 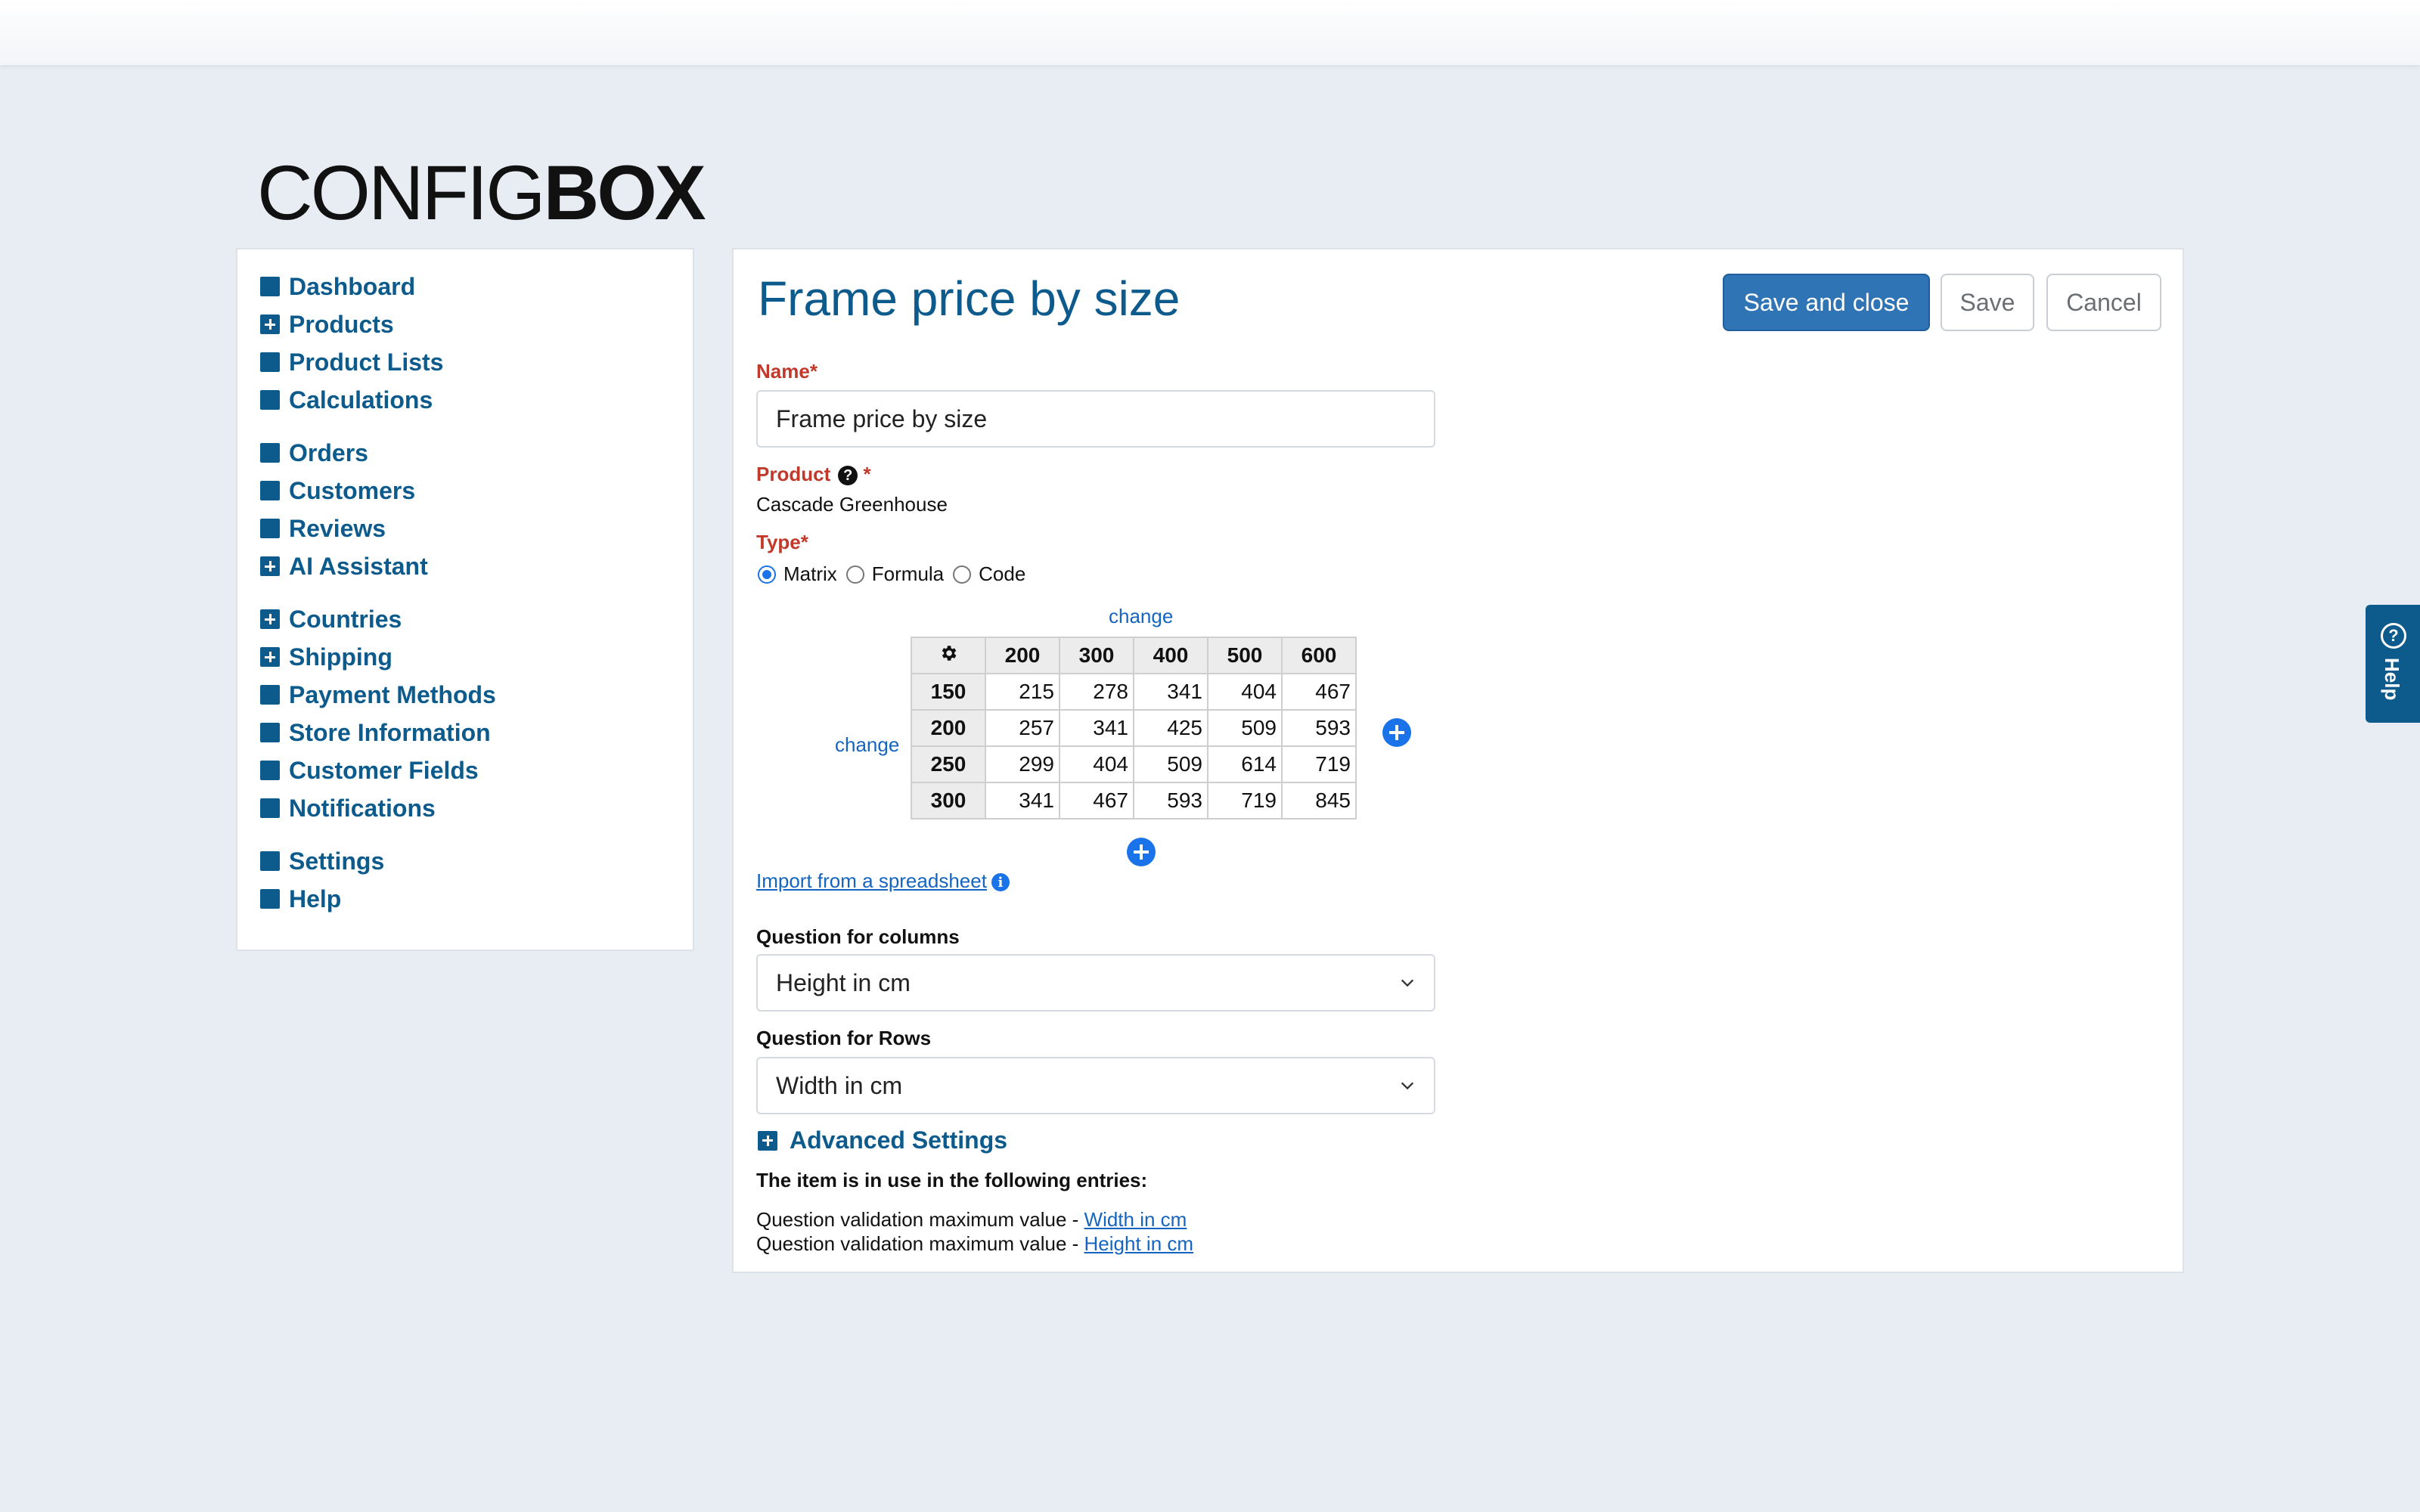 I want to click on sidebar-item-help: Help, so click(x=322, y=899).